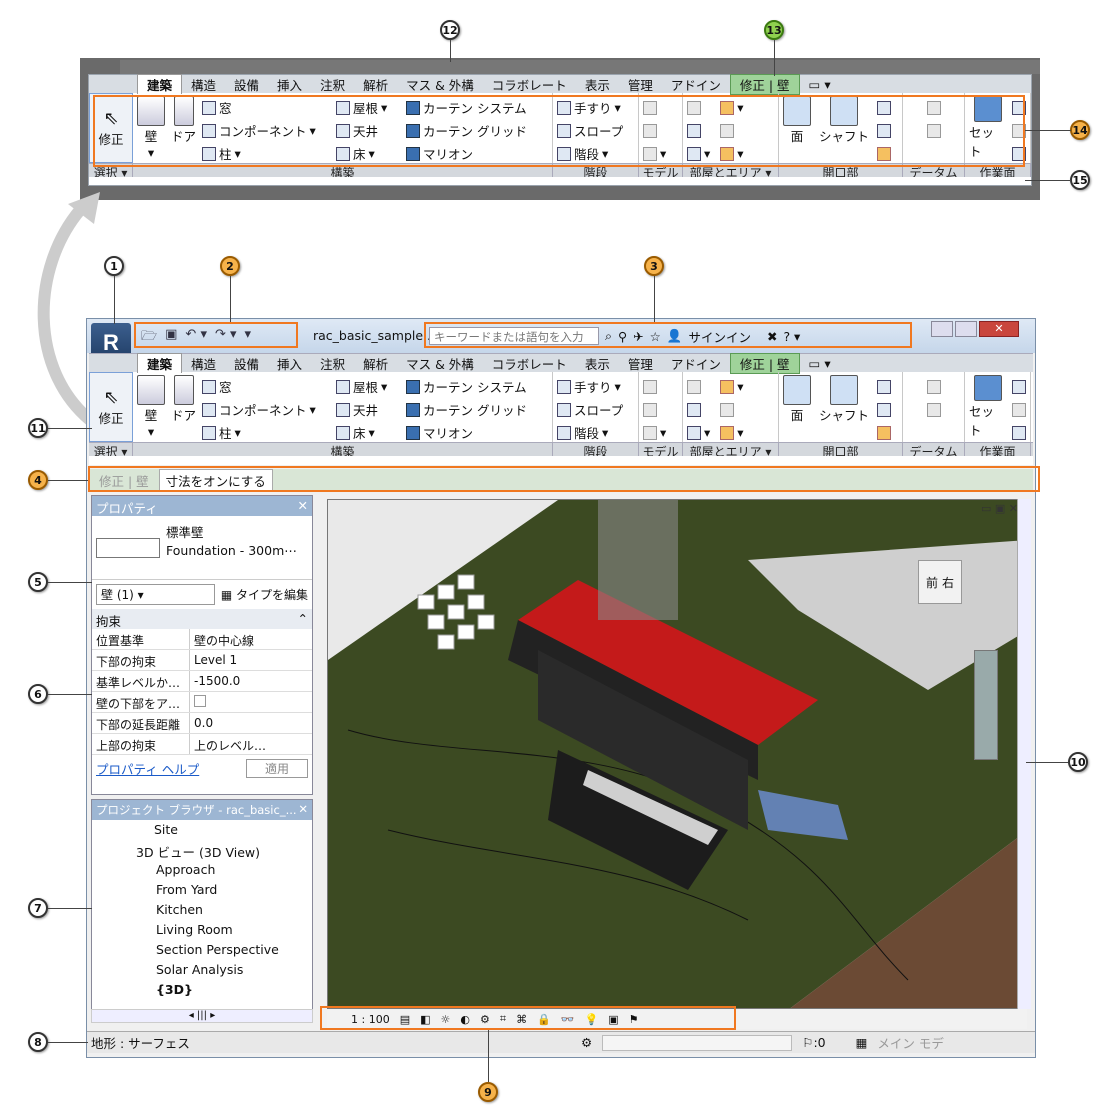 The height and width of the screenshot is (1120, 1108). Describe the element at coordinates (251, 660) in the screenshot. I see `property-value: Level 1` at that location.